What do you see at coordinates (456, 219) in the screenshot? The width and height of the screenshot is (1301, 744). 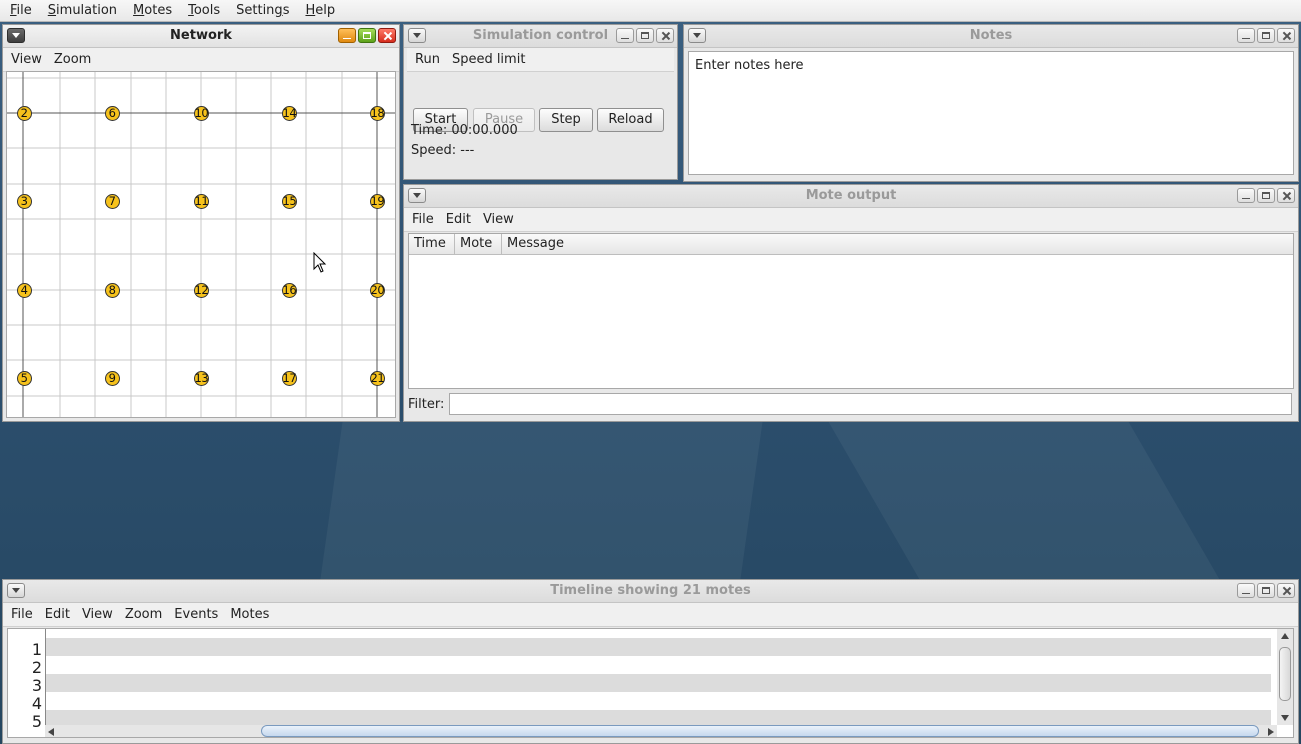 I see `mote-output-menu-edit: Edit` at bounding box center [456, 219].